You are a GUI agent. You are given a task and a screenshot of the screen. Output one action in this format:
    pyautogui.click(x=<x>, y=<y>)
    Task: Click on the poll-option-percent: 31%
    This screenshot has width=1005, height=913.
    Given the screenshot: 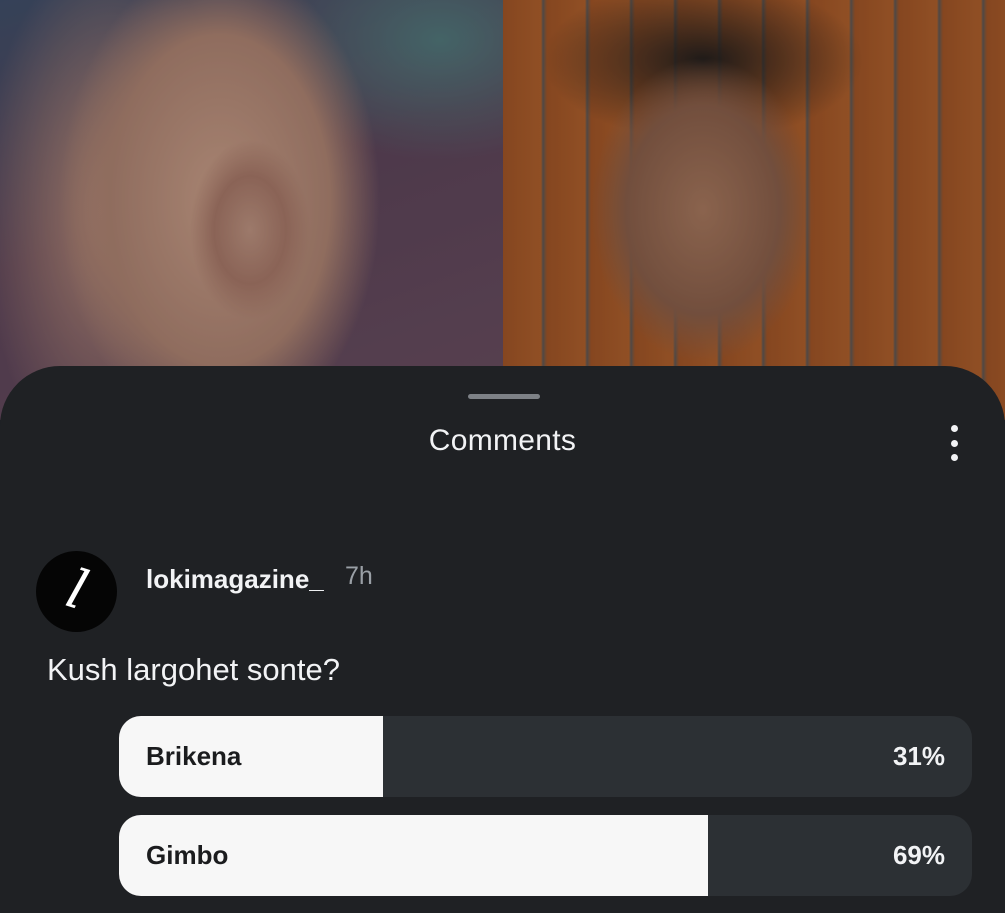 What is the action you would take?
    pyautogui.click(x=918, y=756)
    